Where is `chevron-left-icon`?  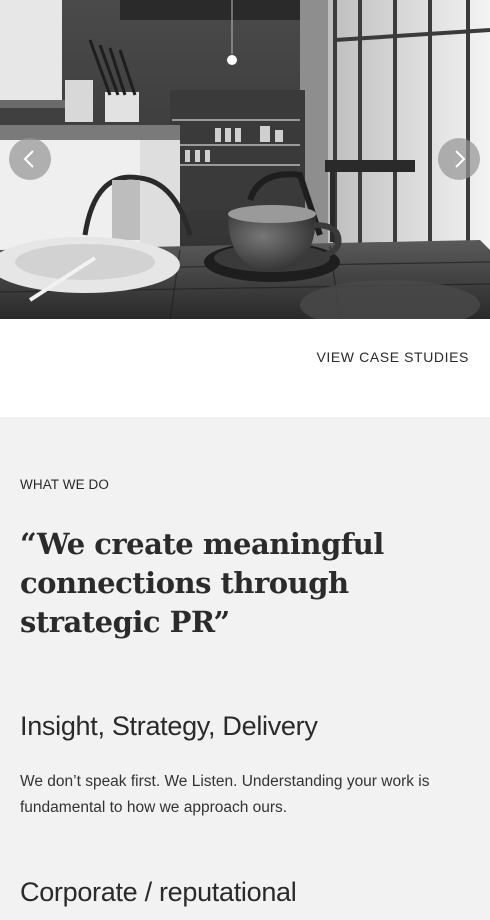 chevron-left-icon is located at coordinates (28, 159).